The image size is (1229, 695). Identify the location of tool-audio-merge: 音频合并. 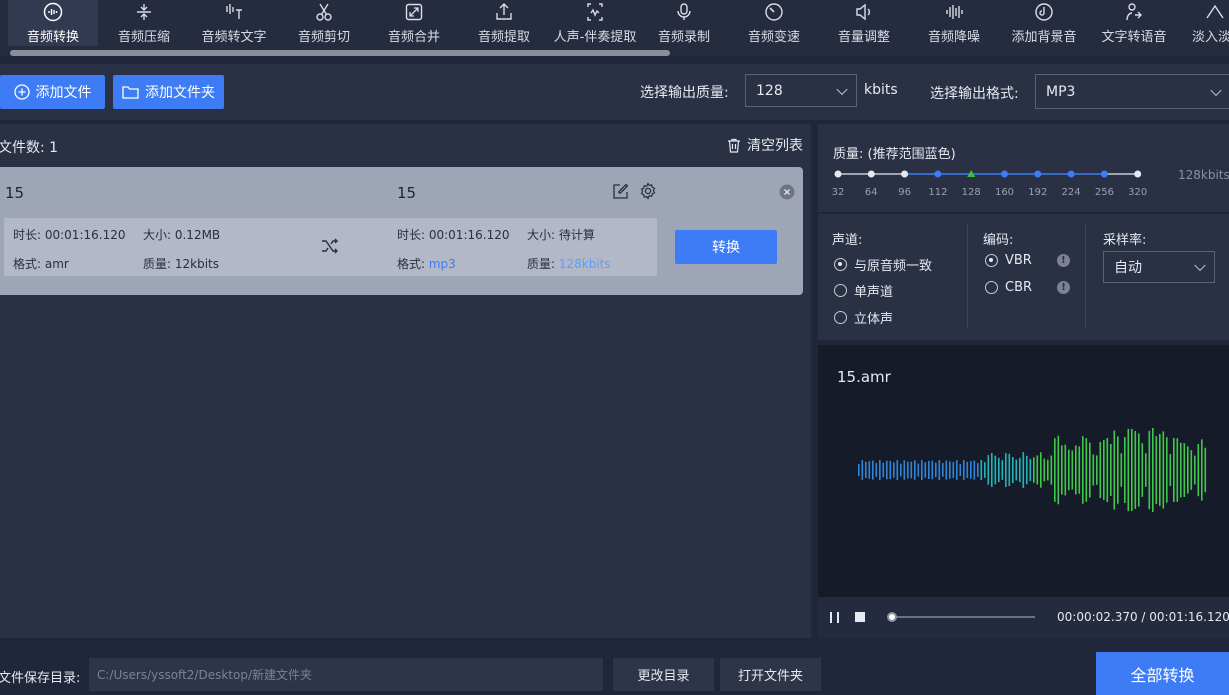
(414, 23).